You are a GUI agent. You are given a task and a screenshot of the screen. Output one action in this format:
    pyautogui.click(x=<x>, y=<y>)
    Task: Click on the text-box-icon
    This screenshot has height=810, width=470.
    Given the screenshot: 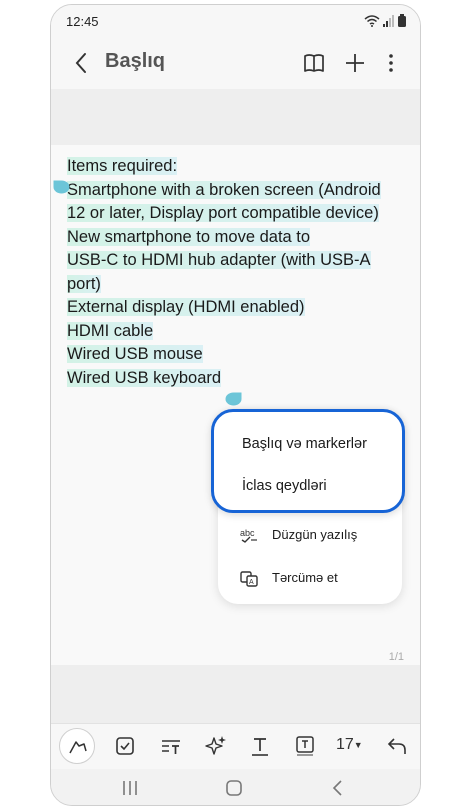 What is the action you would take?
    pyautogui.click(x=305, y=746)
    